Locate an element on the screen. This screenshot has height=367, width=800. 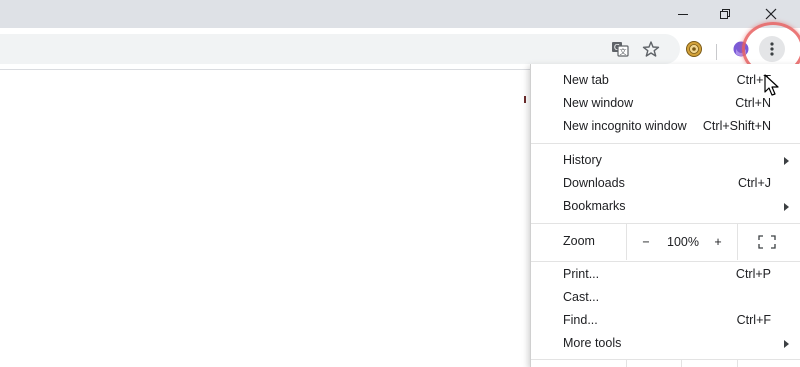
minimize-button is located at coordinates (683, 14).